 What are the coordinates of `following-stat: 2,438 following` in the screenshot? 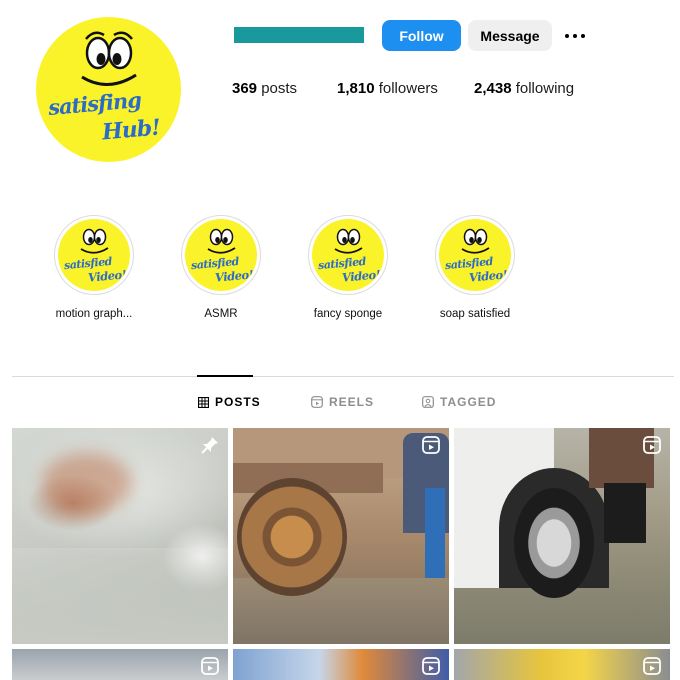 It's located at (524, 88).